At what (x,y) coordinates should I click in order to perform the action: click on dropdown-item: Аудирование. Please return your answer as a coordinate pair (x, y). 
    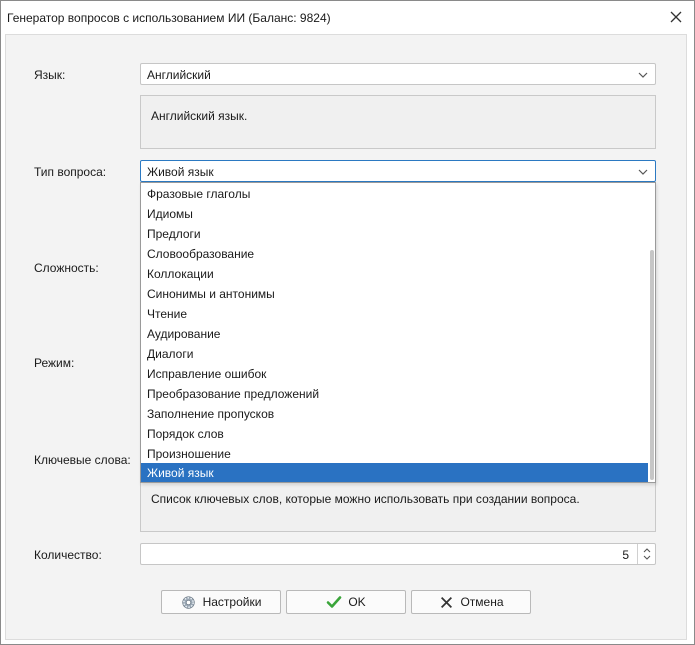
    Looking at the image, I should click on (395, 334).